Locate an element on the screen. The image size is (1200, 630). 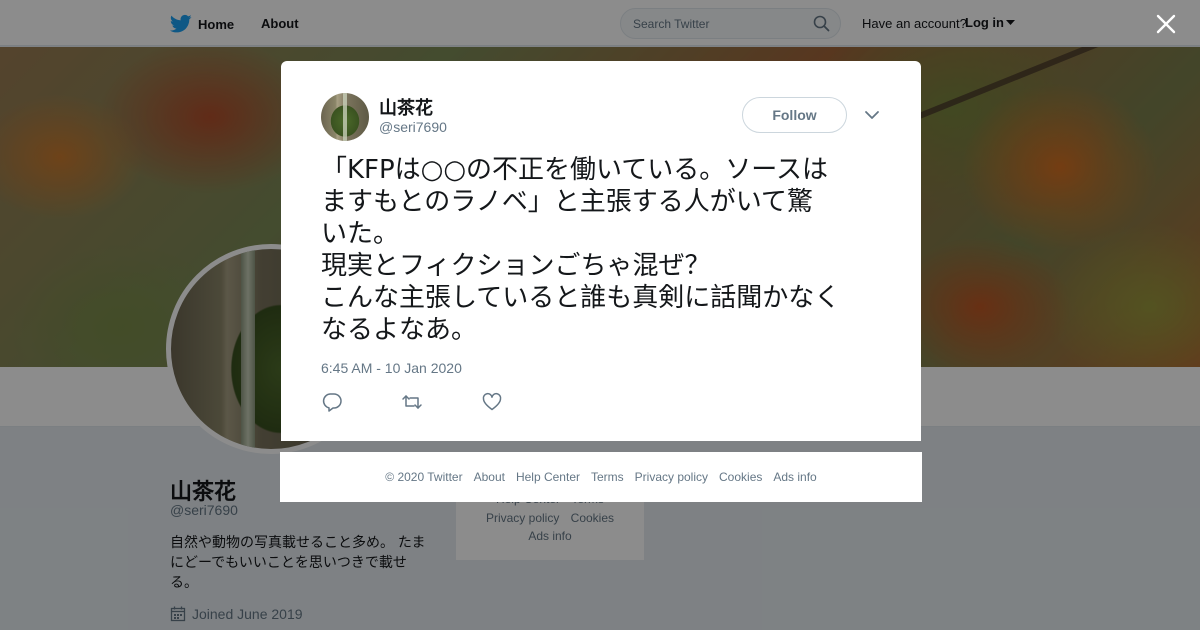
tweet-text-line: いた。 is located at coordinates (360, 234).